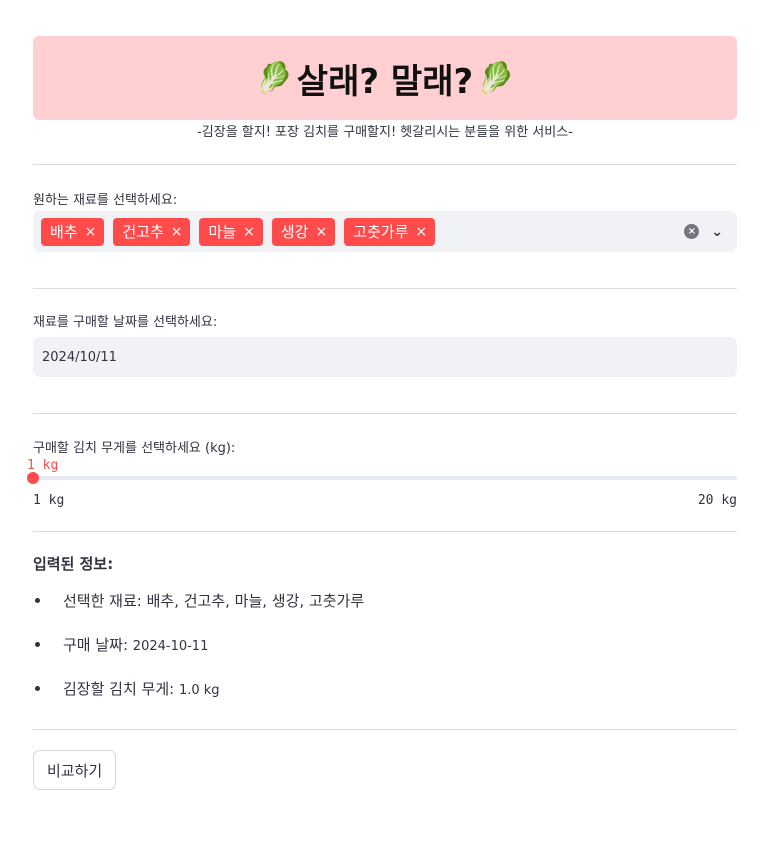 The image size is (769, 865). Describe the element at coordinates (199, 690) in the screenshot. I see `info-item-value: 1.0 kg` at that location.